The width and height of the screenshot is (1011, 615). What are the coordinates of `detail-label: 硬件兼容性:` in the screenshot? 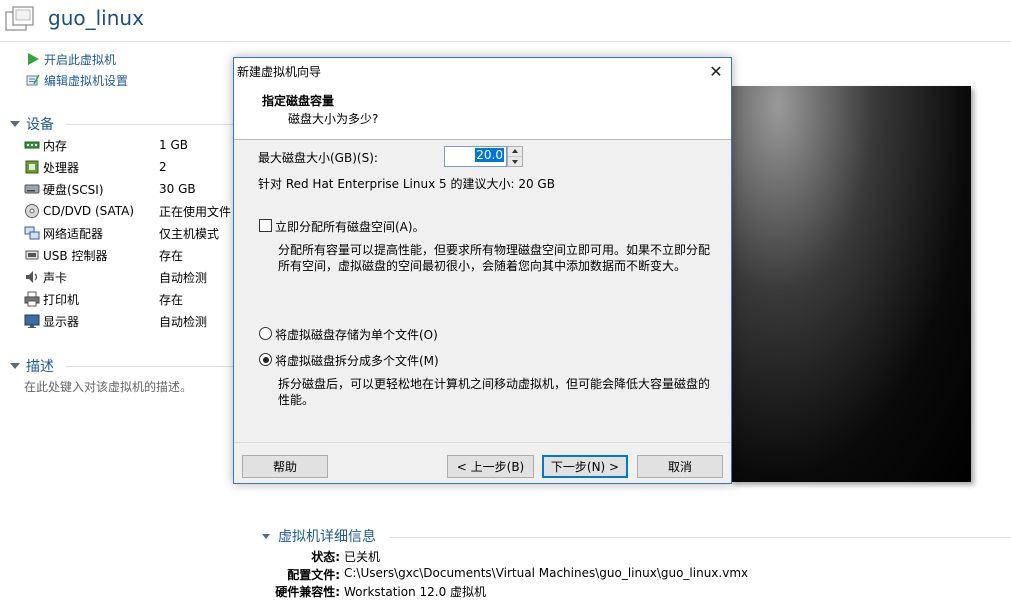 It's located at (307, 592).